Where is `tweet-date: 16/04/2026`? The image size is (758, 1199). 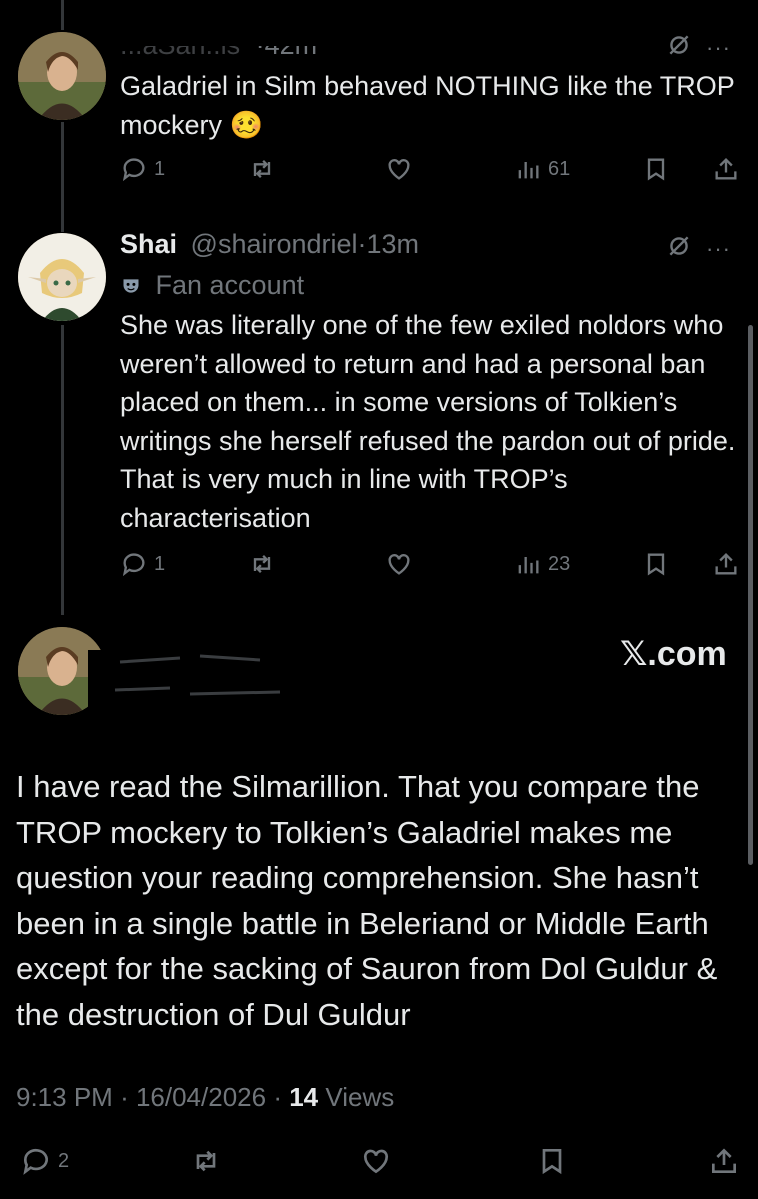
tweet-date: 16/04/2026 is located at coordinates (201, 1097).